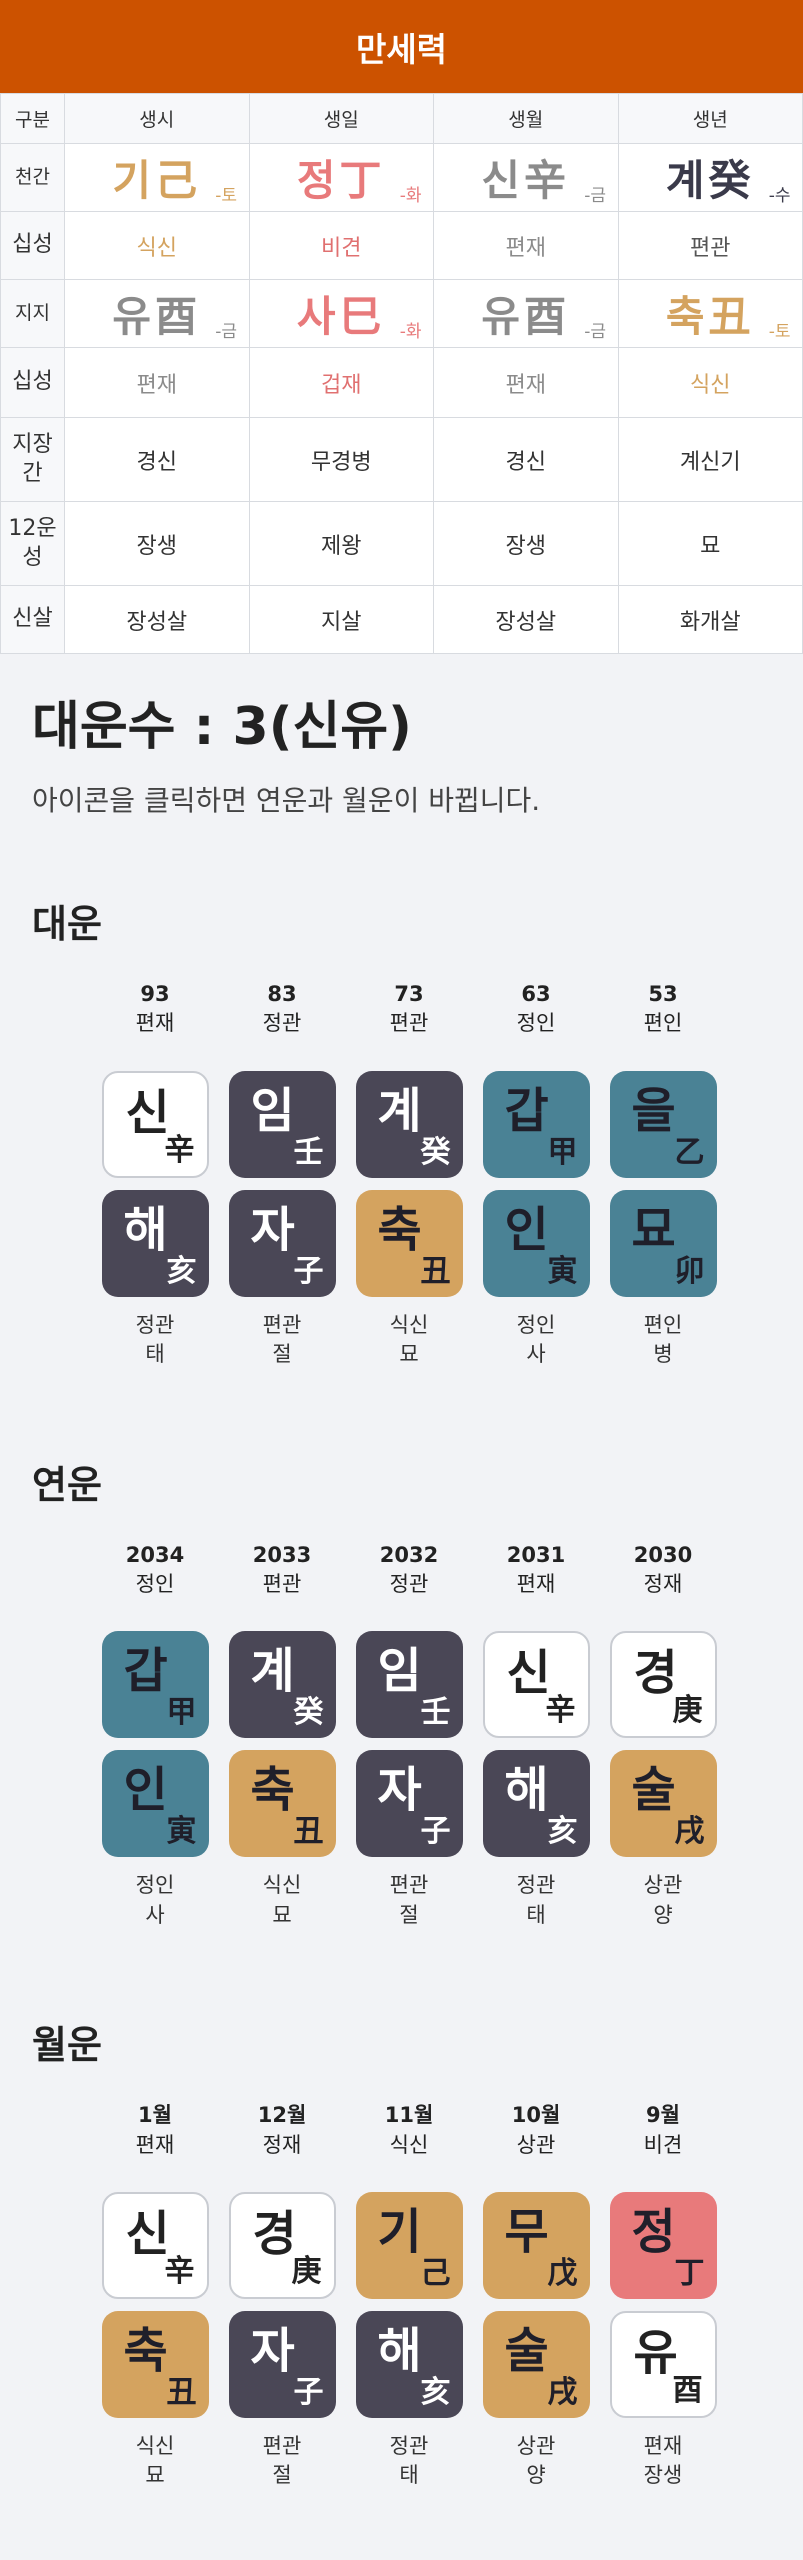 This screenshot has width=803, height=2560. I want to click on pillar-tile: 묘卯, so click(663, 1243).